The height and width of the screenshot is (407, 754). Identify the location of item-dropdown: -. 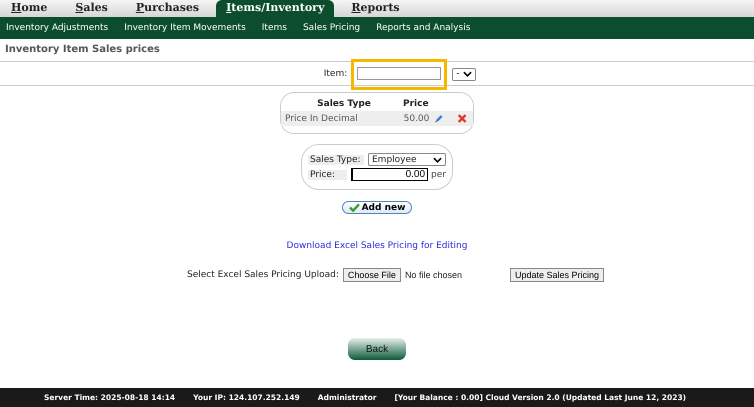
(464, 74).